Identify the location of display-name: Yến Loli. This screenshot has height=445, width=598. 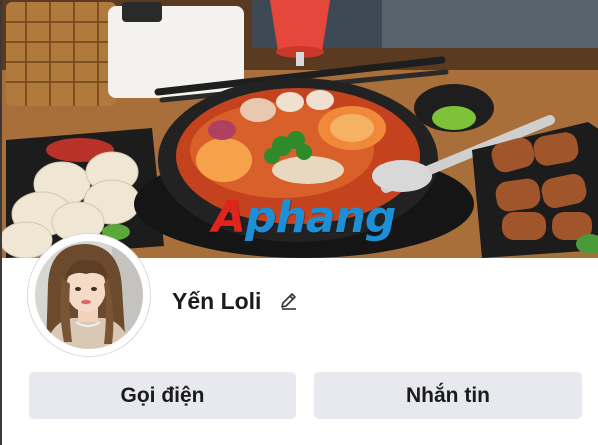
(217, 300).